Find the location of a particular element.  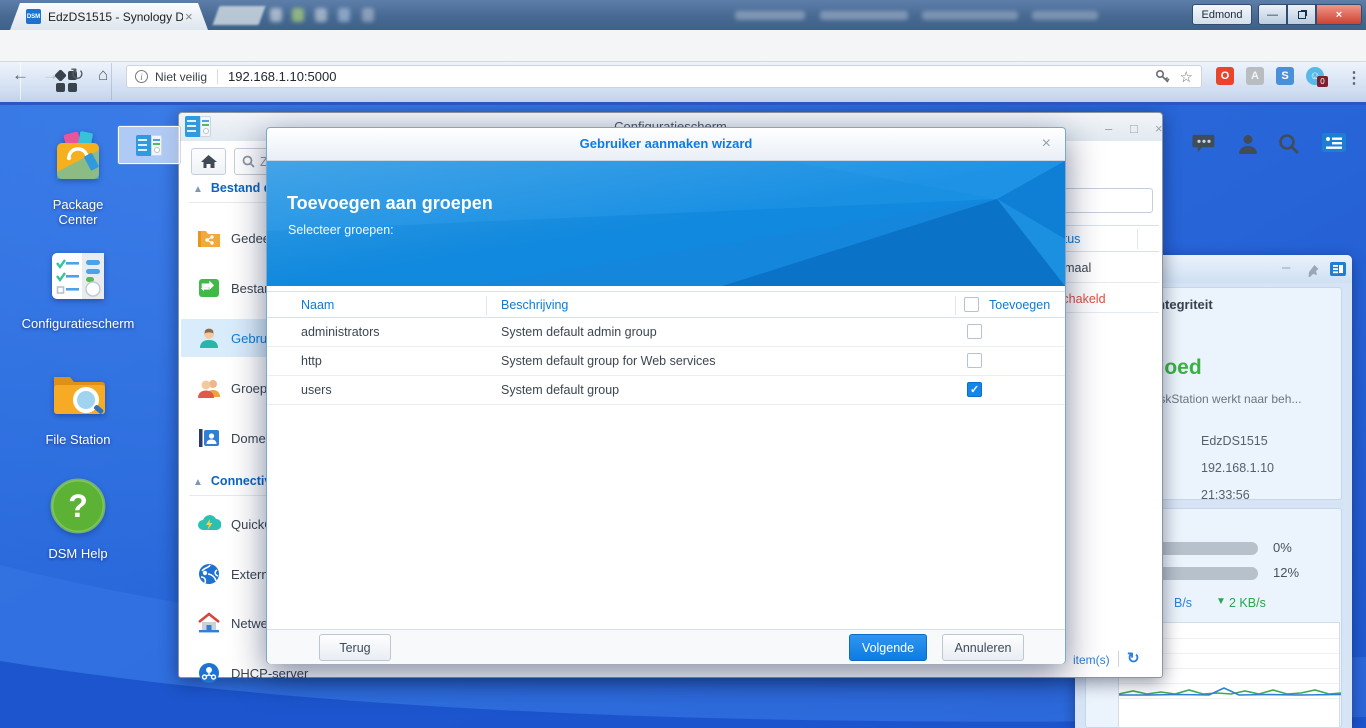

office-extension-icon: O is located at coordinates (1225, 76).